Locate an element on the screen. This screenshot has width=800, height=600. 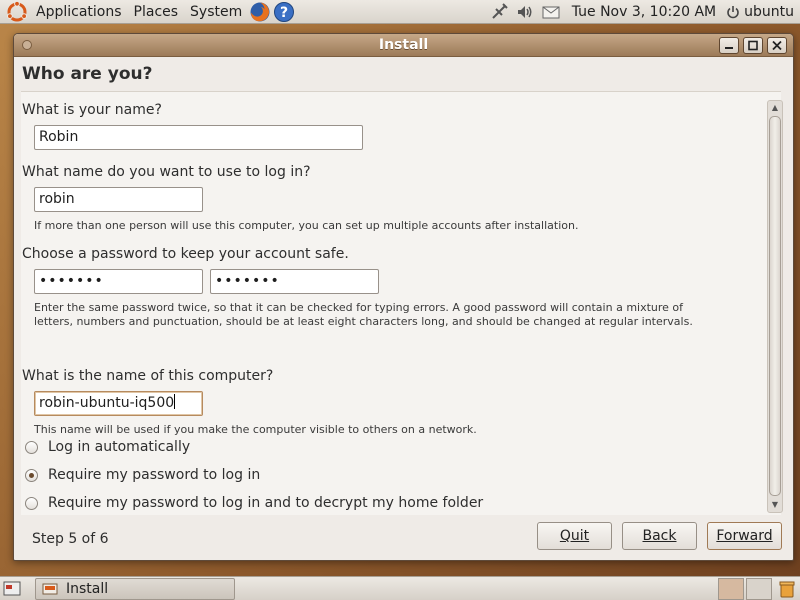
bottom-panel: Install is located at coordinates (400, 588).